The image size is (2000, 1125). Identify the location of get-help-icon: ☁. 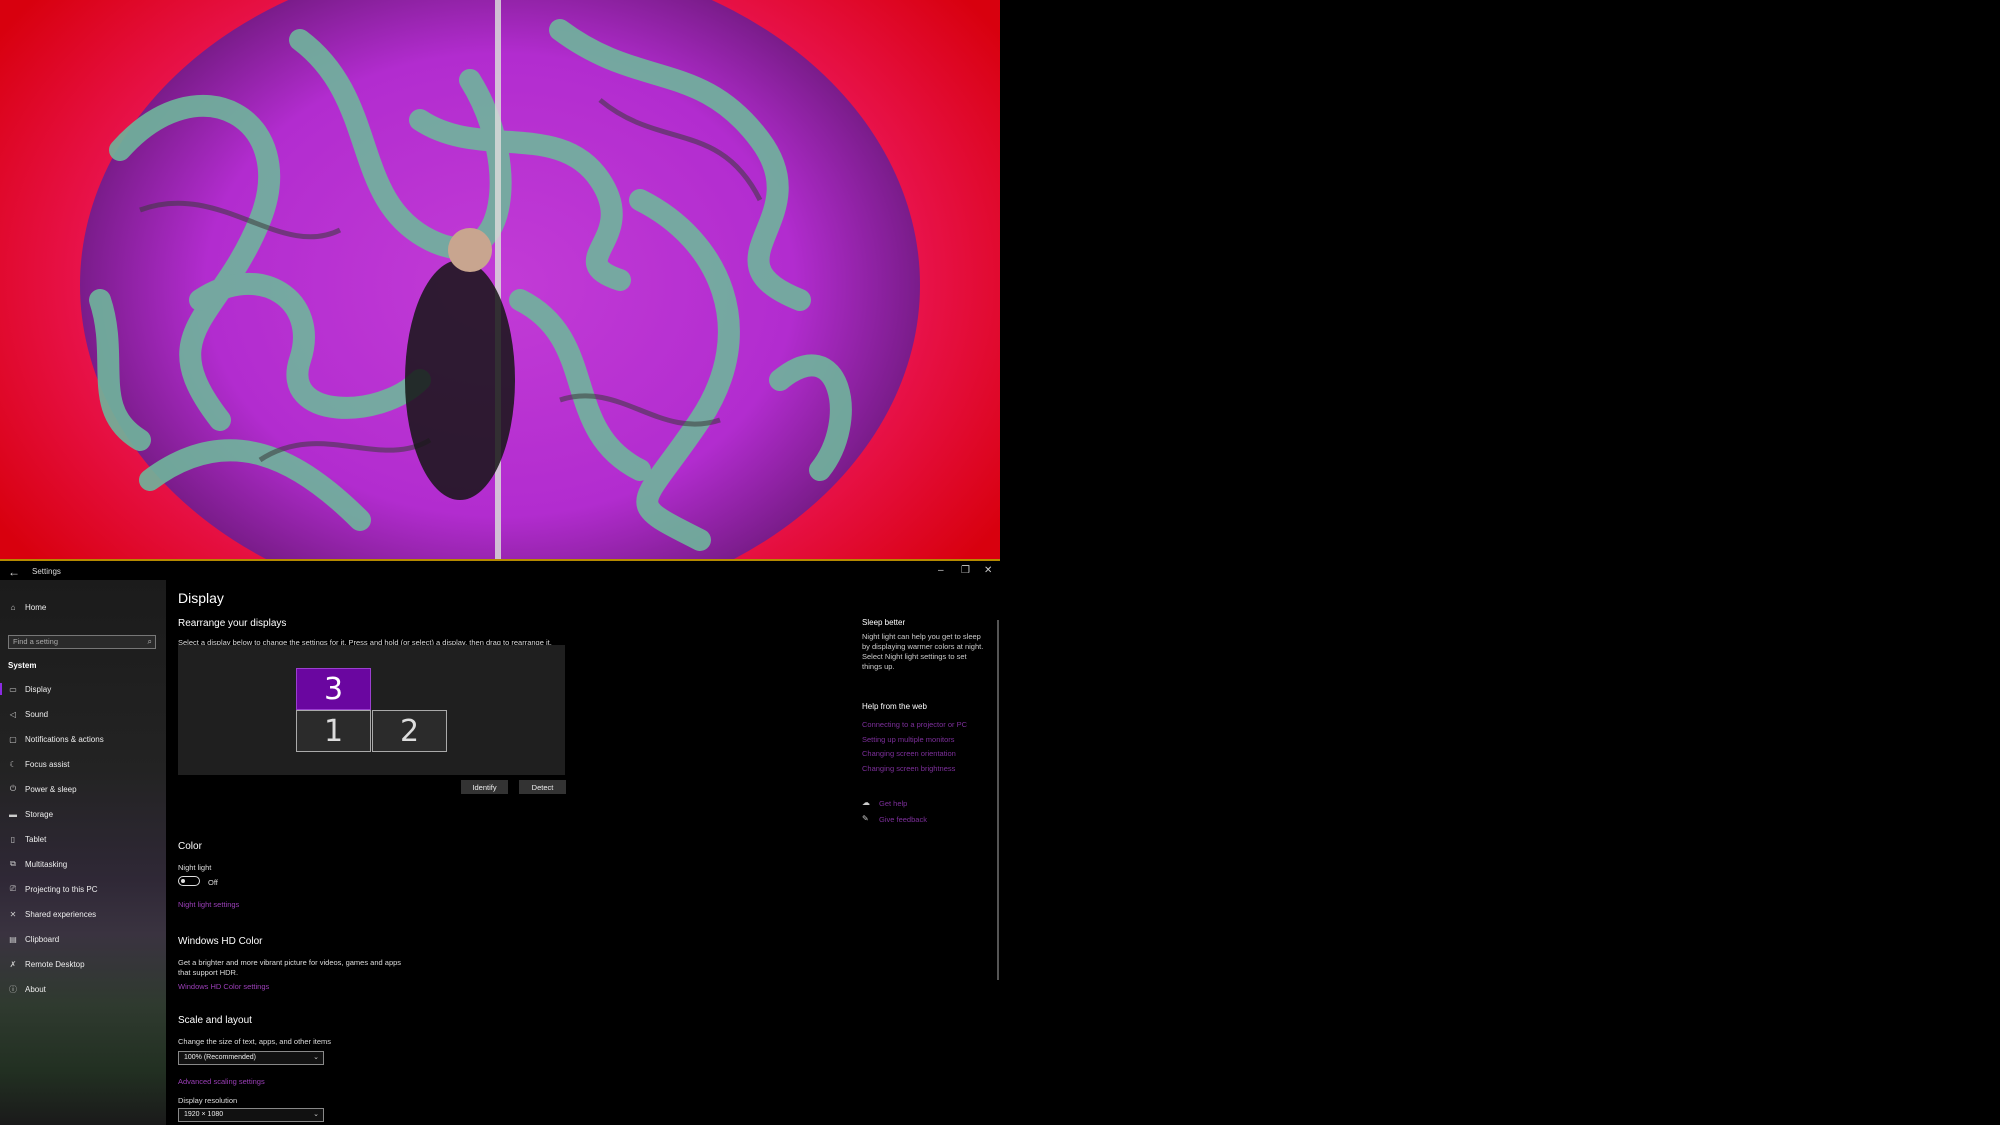
(866, 802).